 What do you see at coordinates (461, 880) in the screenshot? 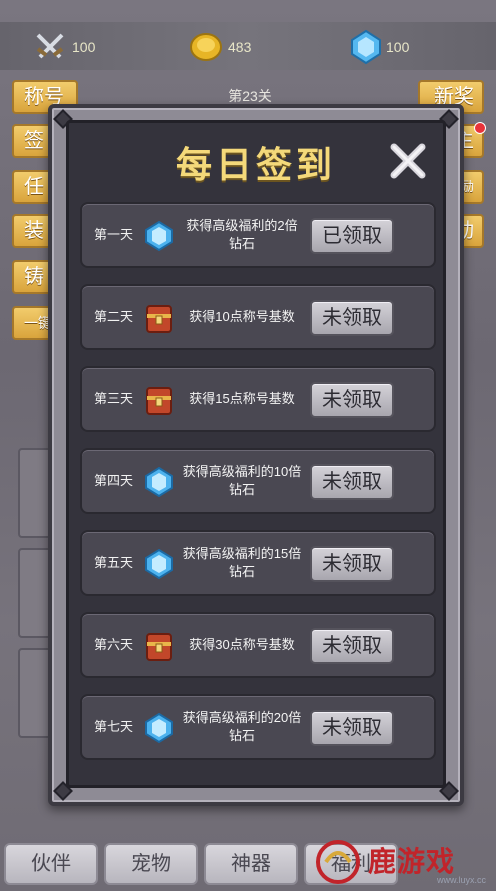
I see `watermark-url: www.luyx.cc` at bounding box center [461, 880].